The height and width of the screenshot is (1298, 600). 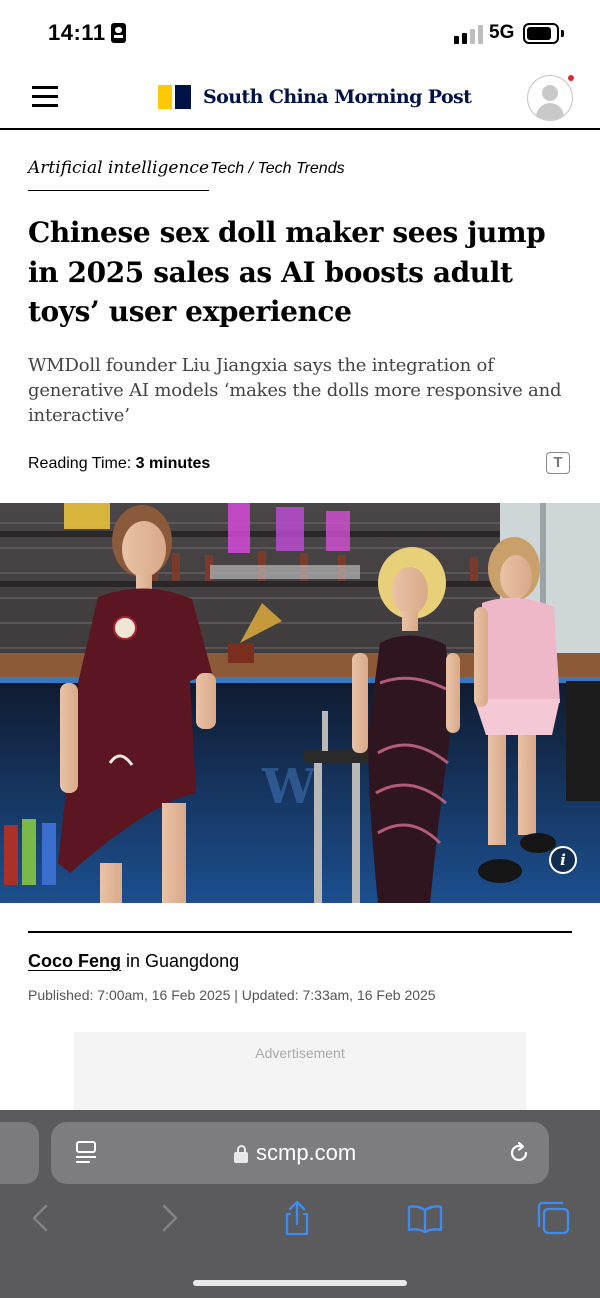 I want to click on scmp-logo: South China Morning Post, so click(x=315, y=97).